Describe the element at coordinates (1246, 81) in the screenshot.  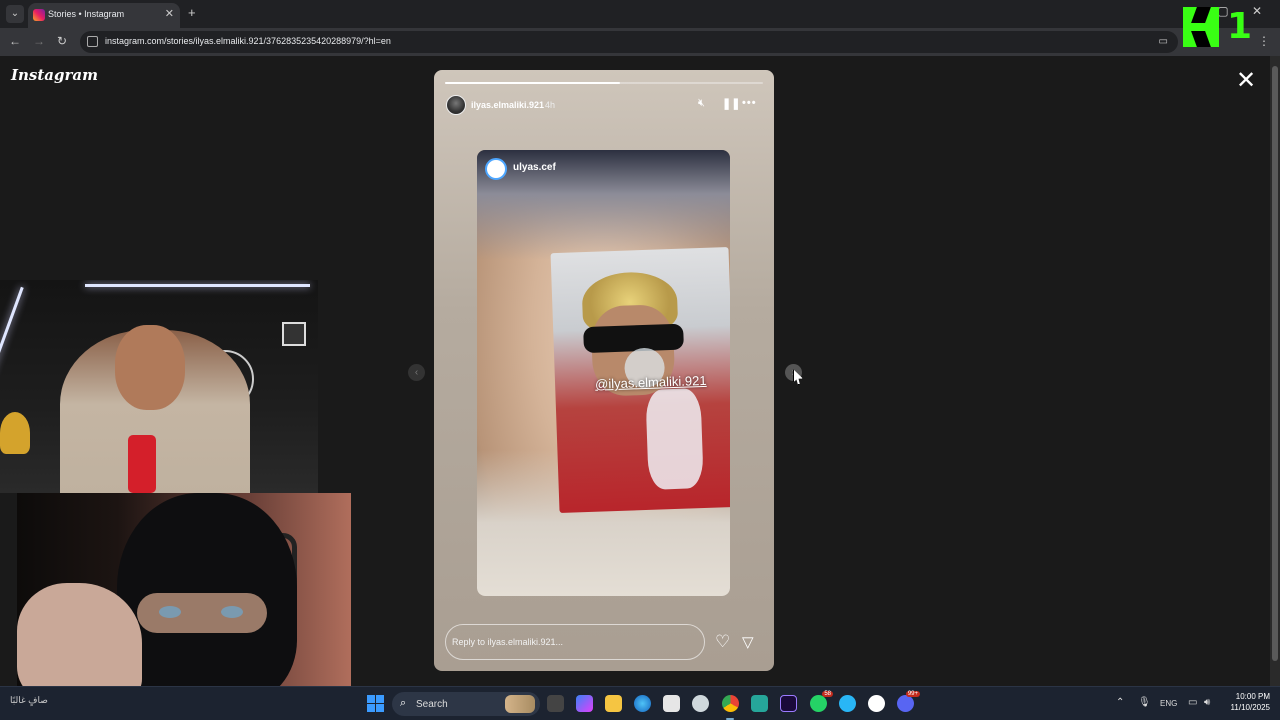
I see `close-story-icon: ✕` at that location.